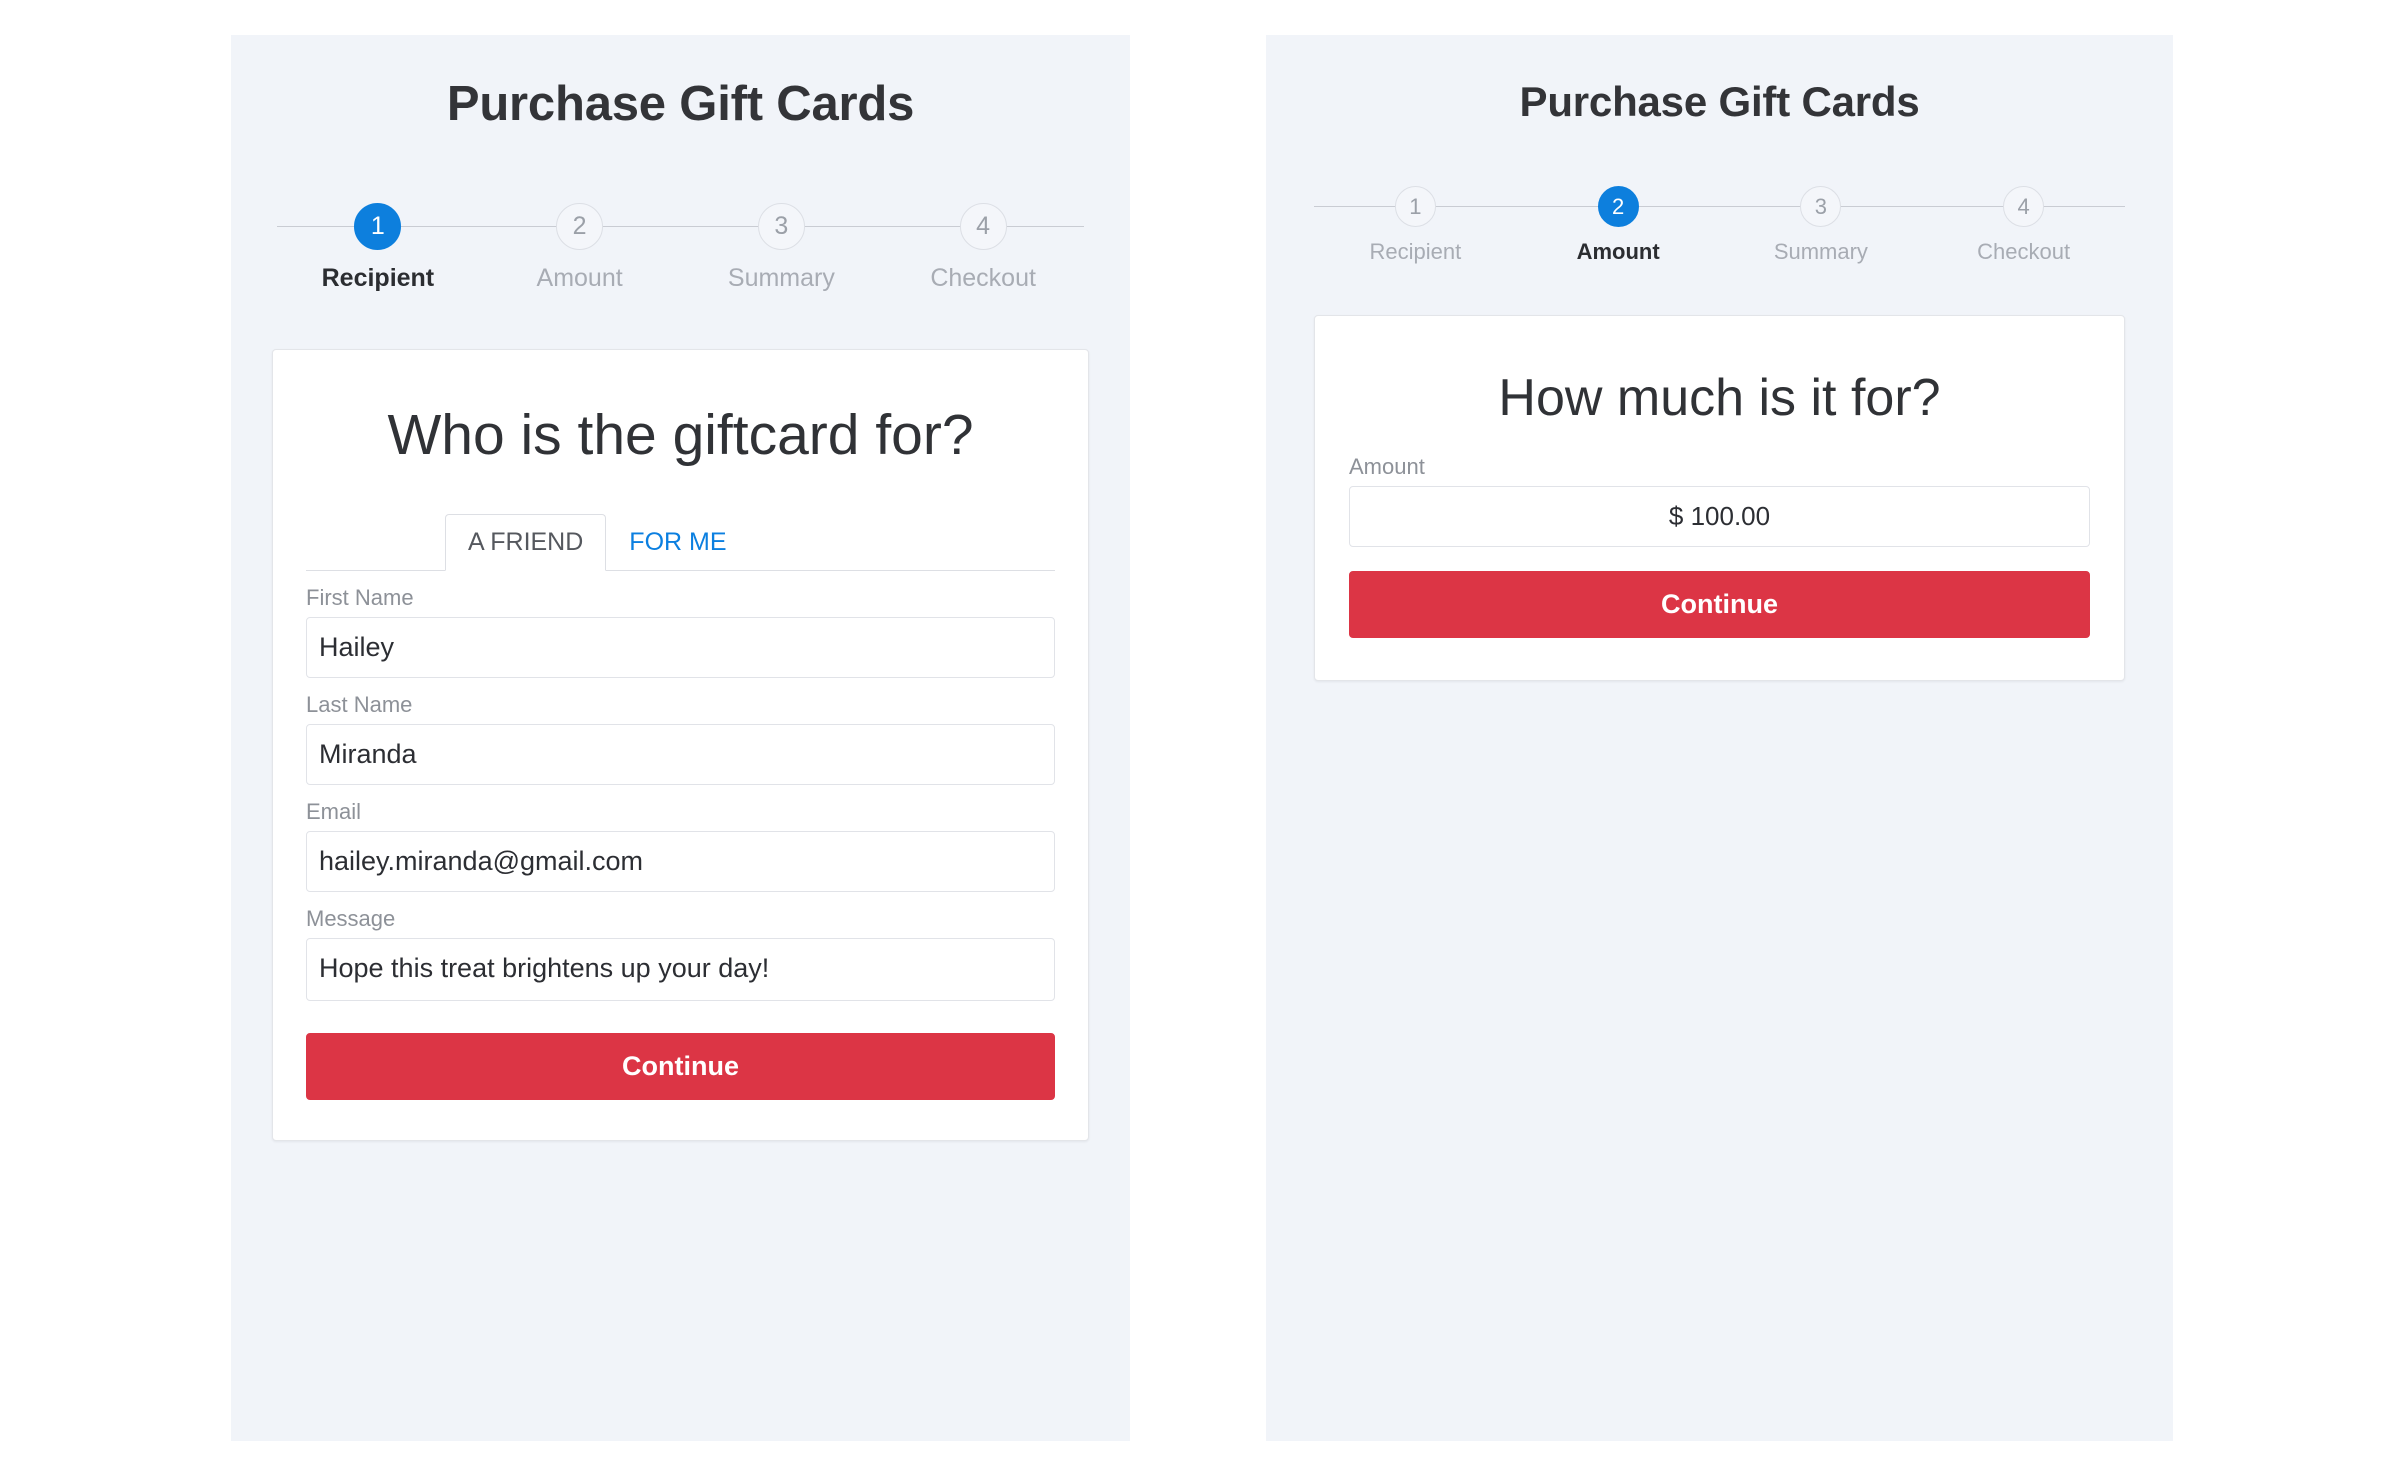  Describe the element at coordinates (680, 861) in the screenshot. I see `email-input` at that location.